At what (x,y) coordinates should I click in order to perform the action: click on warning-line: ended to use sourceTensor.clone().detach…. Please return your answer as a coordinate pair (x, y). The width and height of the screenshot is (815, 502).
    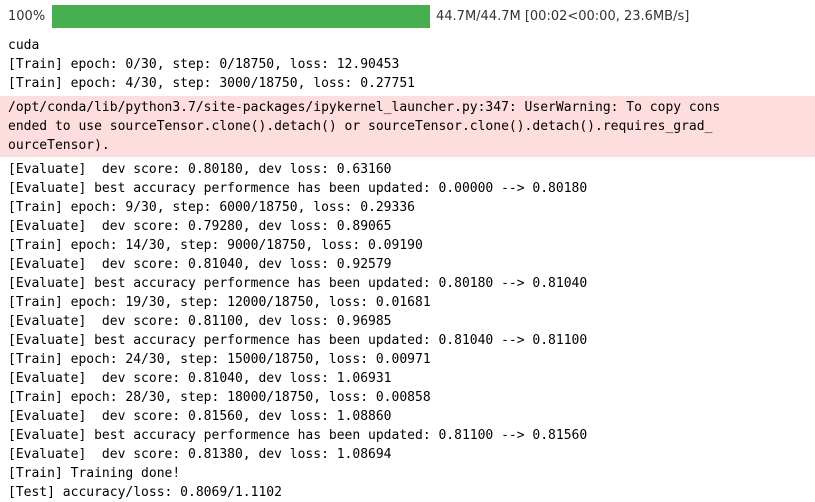
    Looking at the image, I should click on (360, 126).